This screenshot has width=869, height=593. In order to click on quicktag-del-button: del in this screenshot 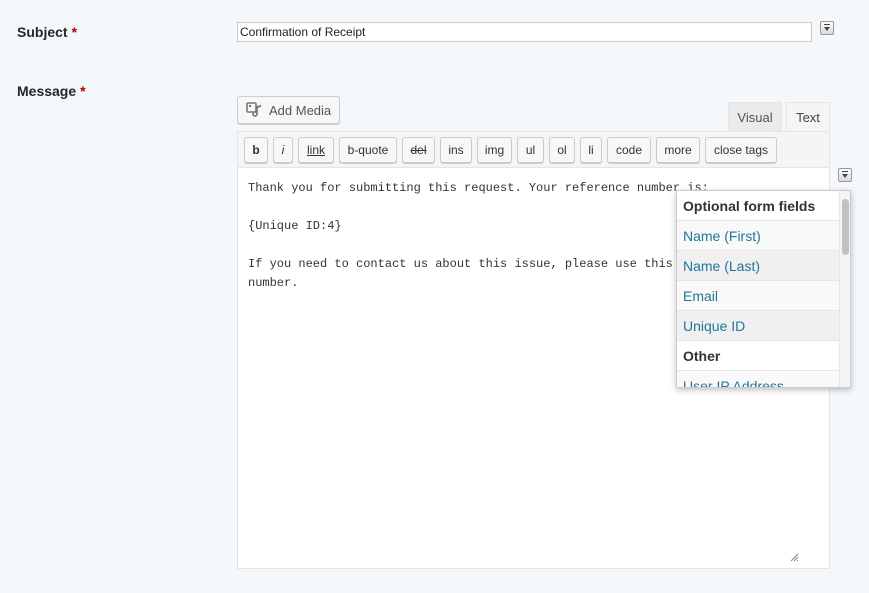, I will do `click(418, 150)`.